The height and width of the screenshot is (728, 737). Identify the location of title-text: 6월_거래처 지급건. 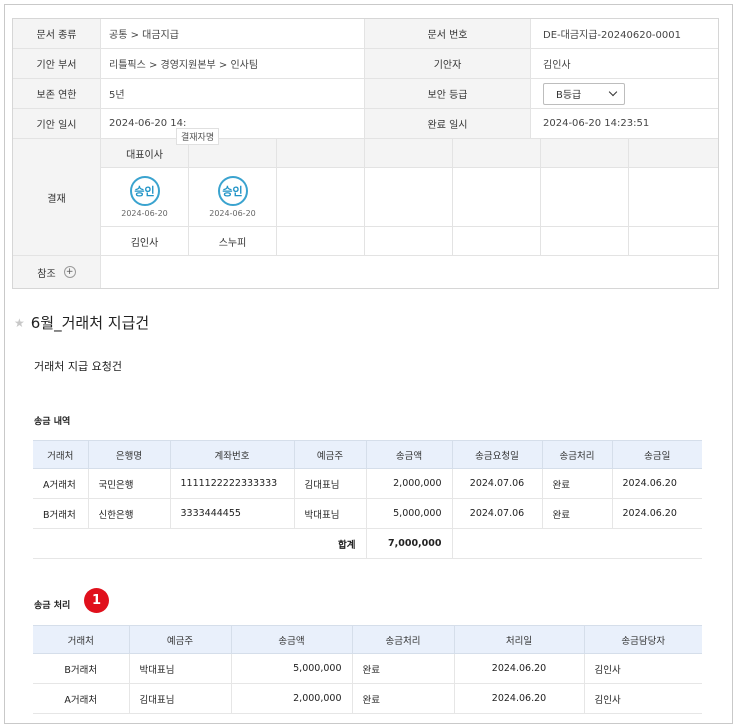
(90, 323).